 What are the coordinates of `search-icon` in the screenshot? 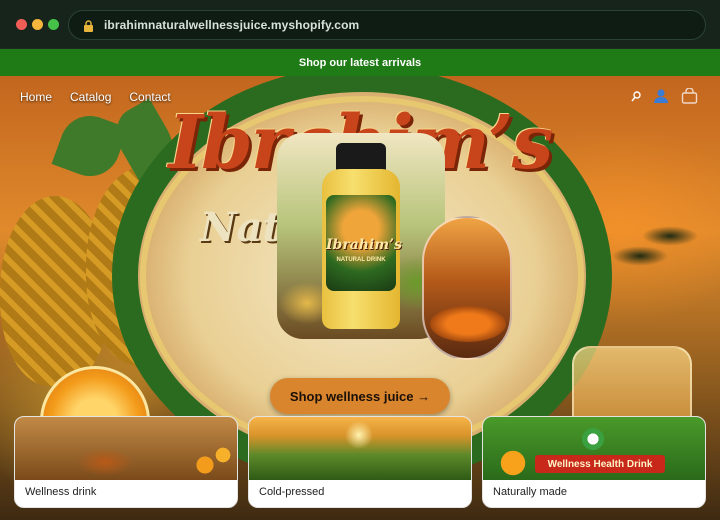 It's located at (636, 99).